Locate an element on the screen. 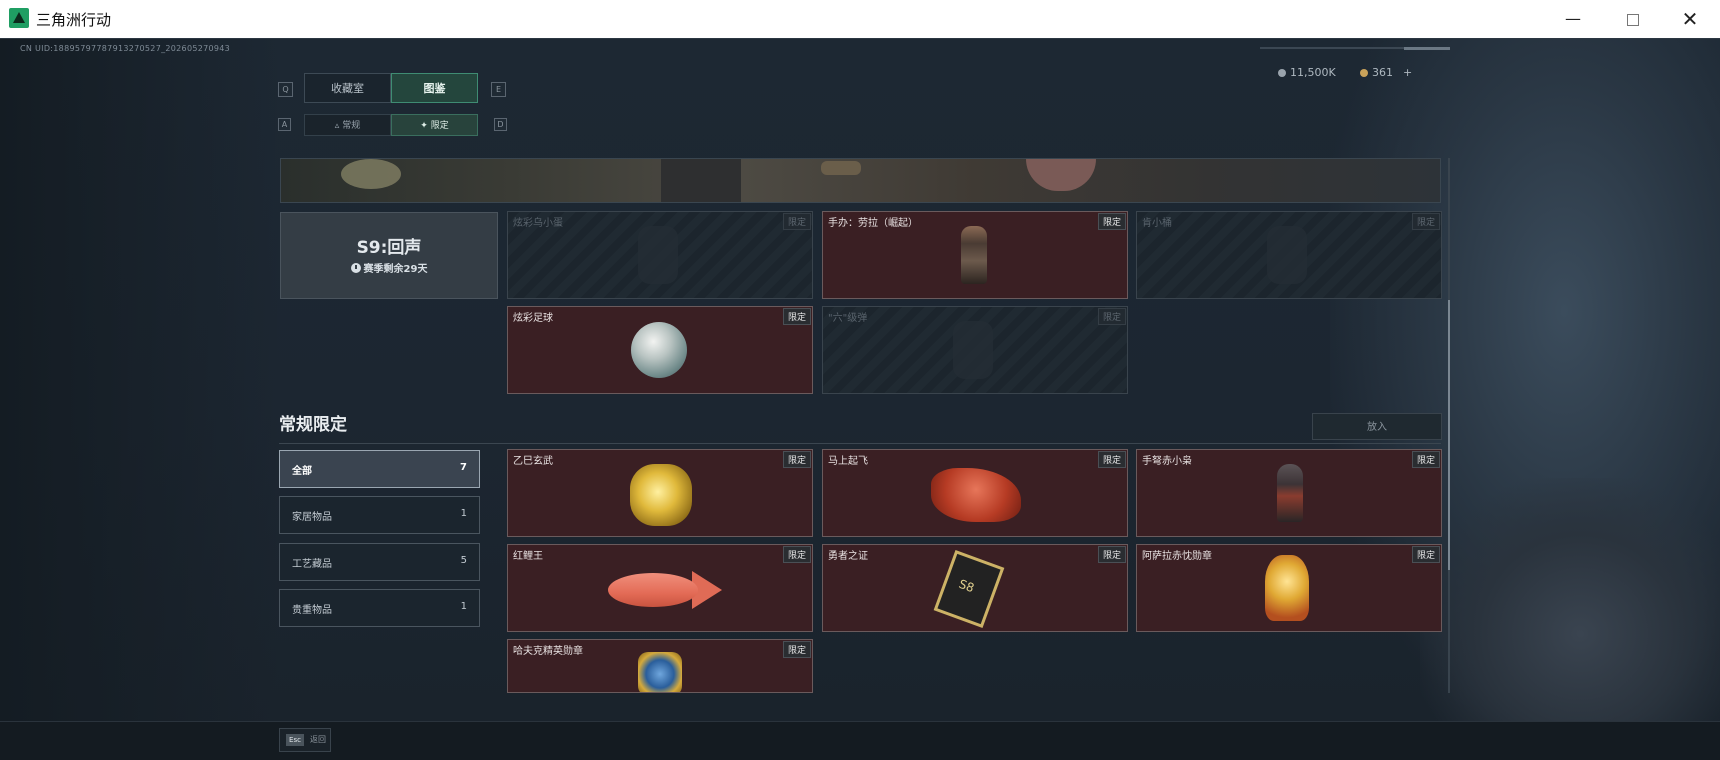 The height and width of the screenshot is (760, 1720). ball-icon is located at coordinates (659, 350).